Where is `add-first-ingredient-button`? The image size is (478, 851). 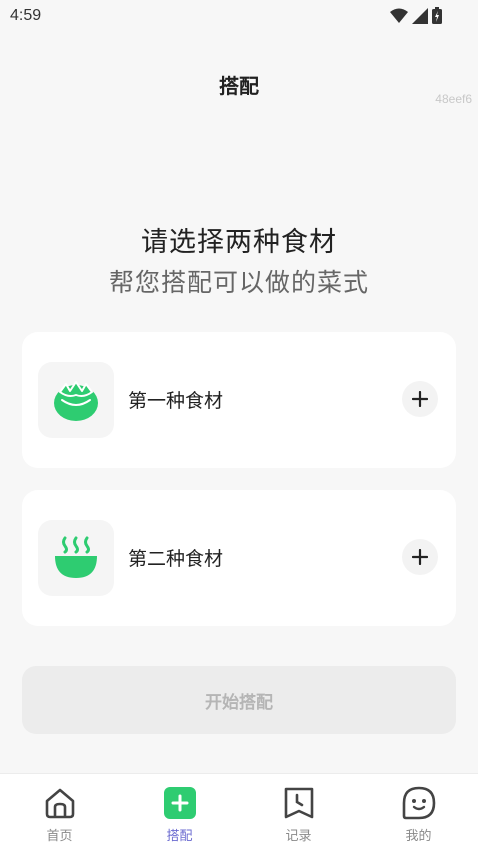
add-first-ingredient-button is located at coordinates (420, 399).